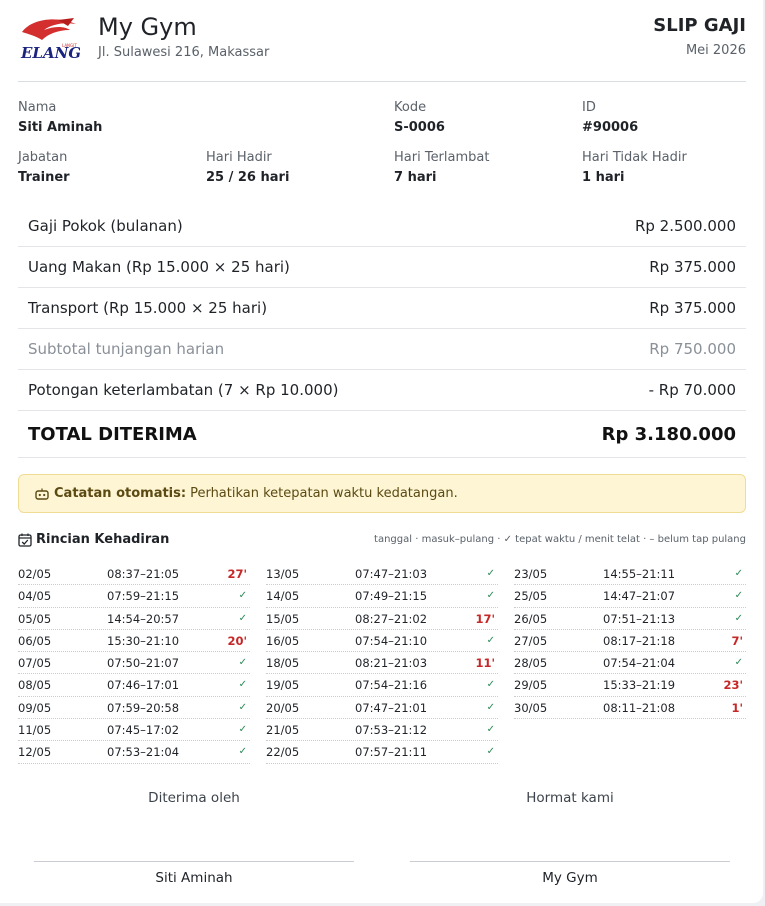 This screenshot has height=906, width=765. I want to click on attendance-row: 28/05 07:54–21:04 ✓, so click(630, 663).